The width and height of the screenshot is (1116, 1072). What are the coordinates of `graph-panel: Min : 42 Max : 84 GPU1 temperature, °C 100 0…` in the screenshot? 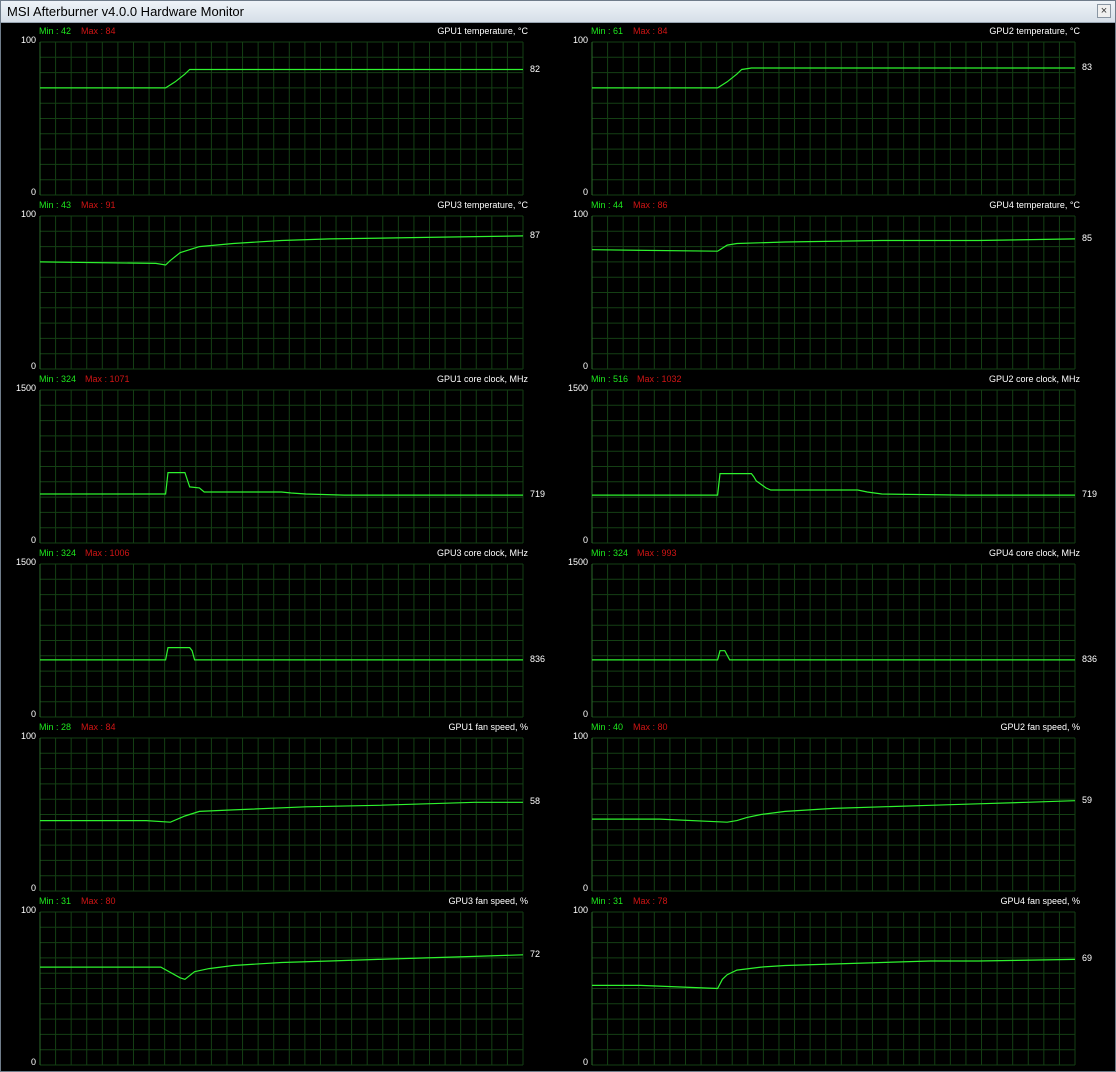 It's located at (278, 110).